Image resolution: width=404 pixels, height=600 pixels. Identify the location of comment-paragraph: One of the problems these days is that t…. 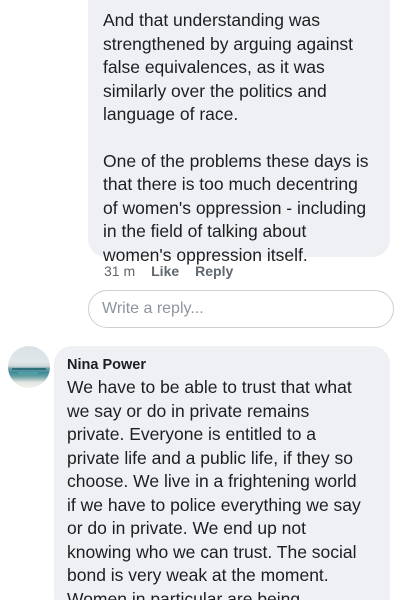
(236, 207).